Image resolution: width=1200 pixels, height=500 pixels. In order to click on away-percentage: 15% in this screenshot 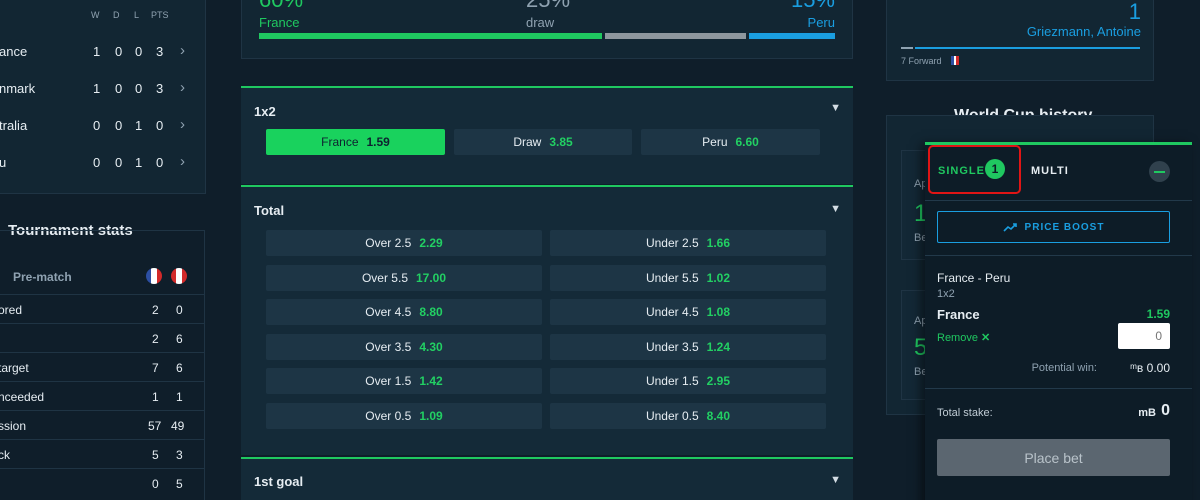, I will do `click(813, 6)`.